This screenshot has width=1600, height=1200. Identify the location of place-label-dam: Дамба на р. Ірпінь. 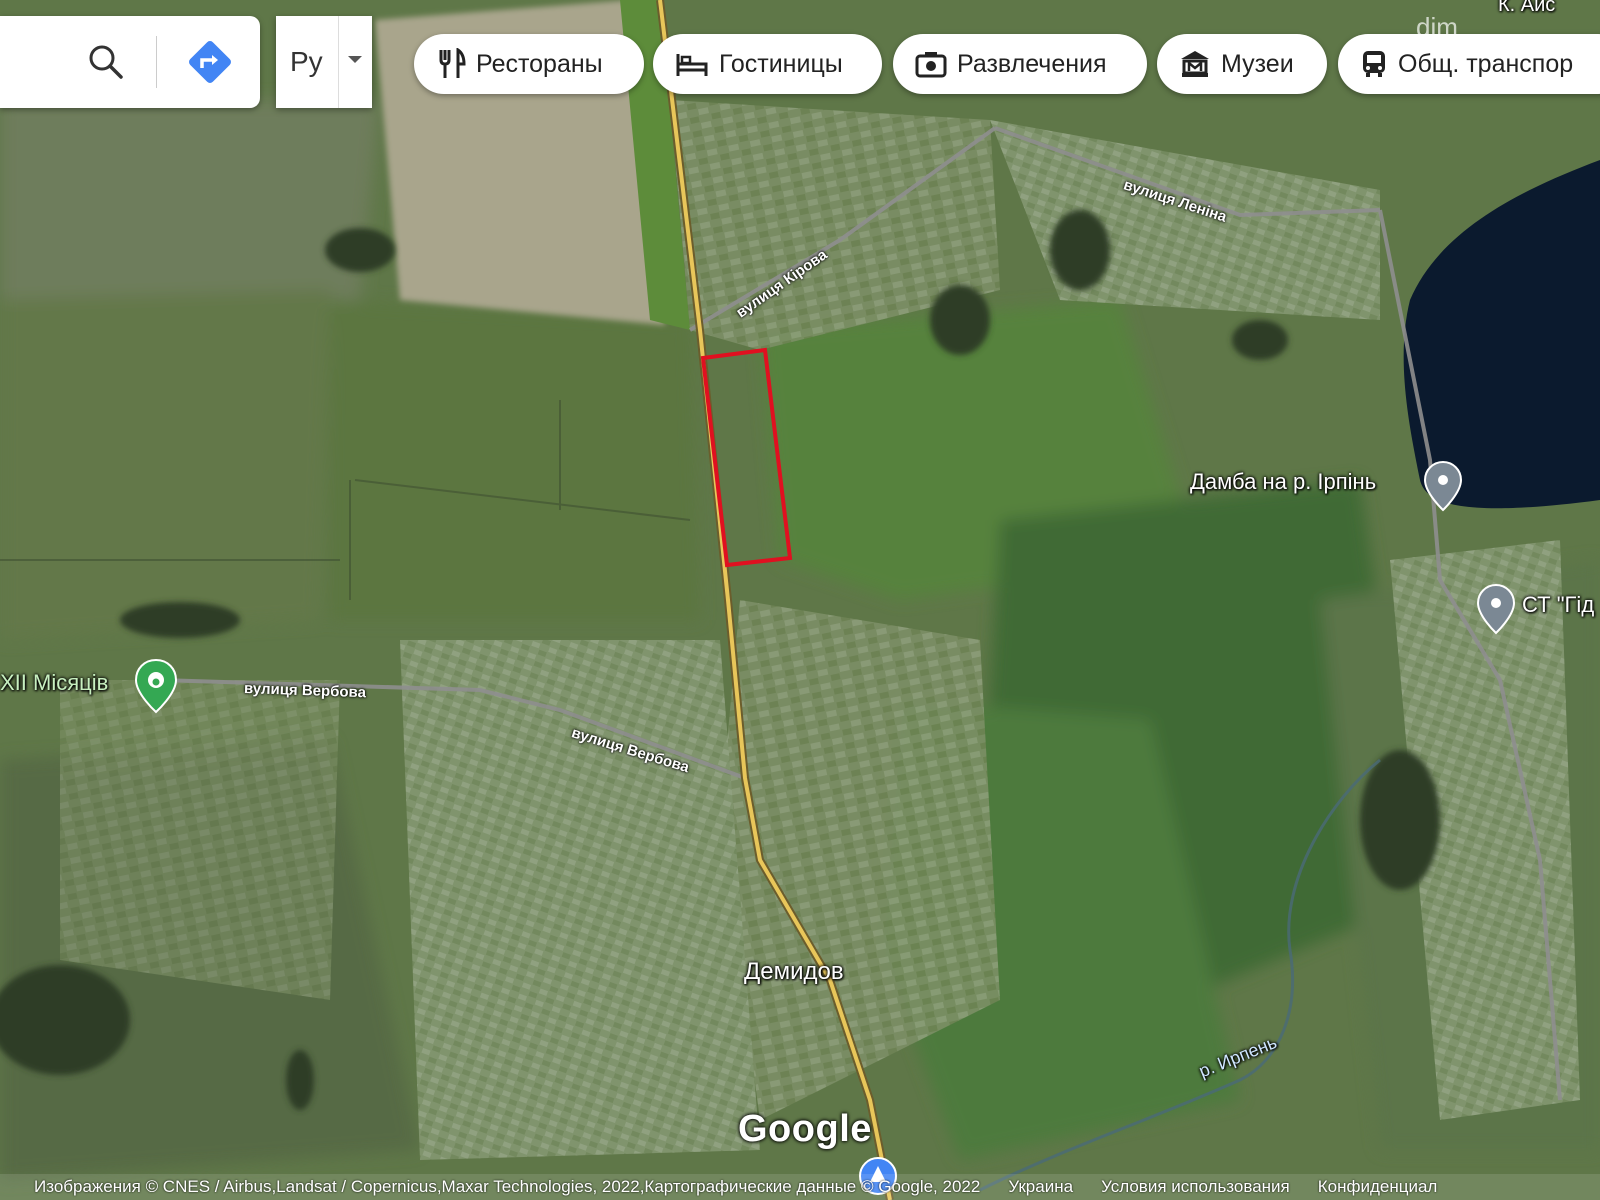
(1283, 482).